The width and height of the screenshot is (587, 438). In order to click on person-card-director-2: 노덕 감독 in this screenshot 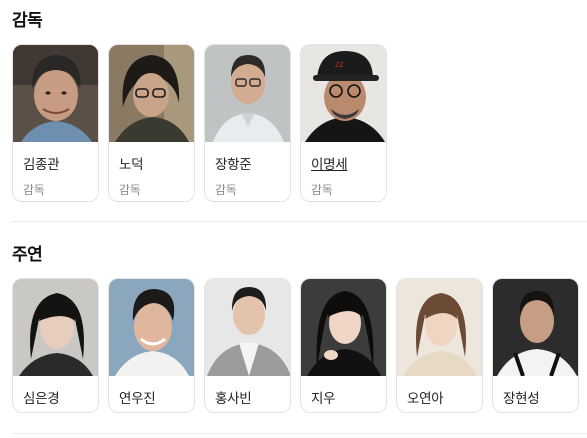, I will do `click(151, 123)`.